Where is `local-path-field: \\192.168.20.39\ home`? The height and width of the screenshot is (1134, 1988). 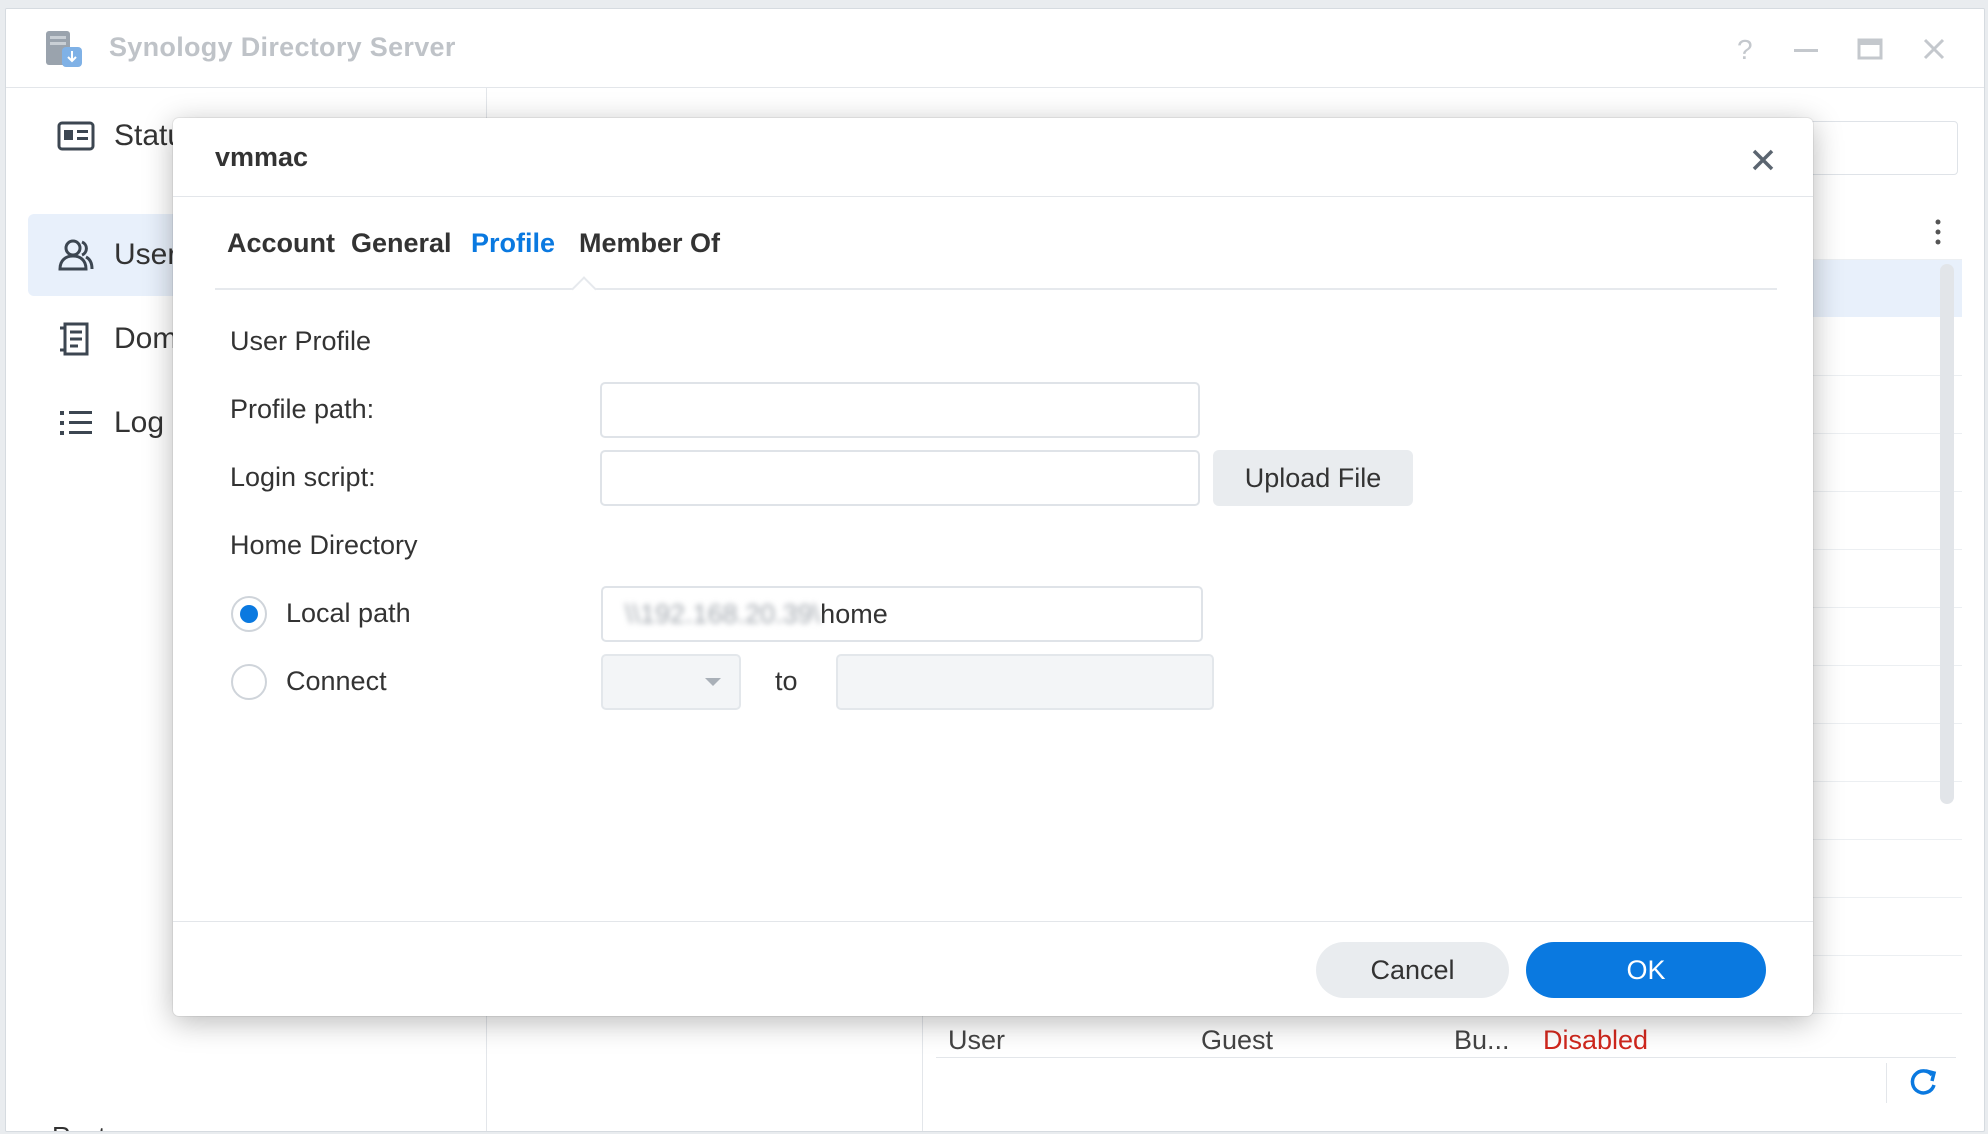 local-path-field: \\192.168.20.39\ home is located at coordinates (902, 614).